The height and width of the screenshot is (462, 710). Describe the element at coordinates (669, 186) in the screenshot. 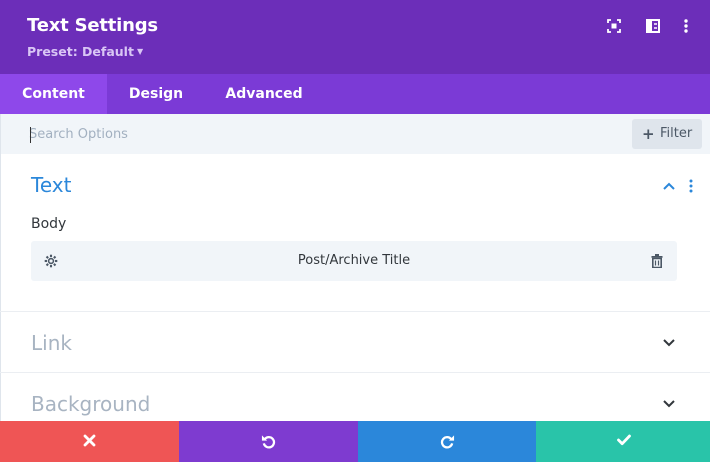

I see `chevron-up-icon` at that location.